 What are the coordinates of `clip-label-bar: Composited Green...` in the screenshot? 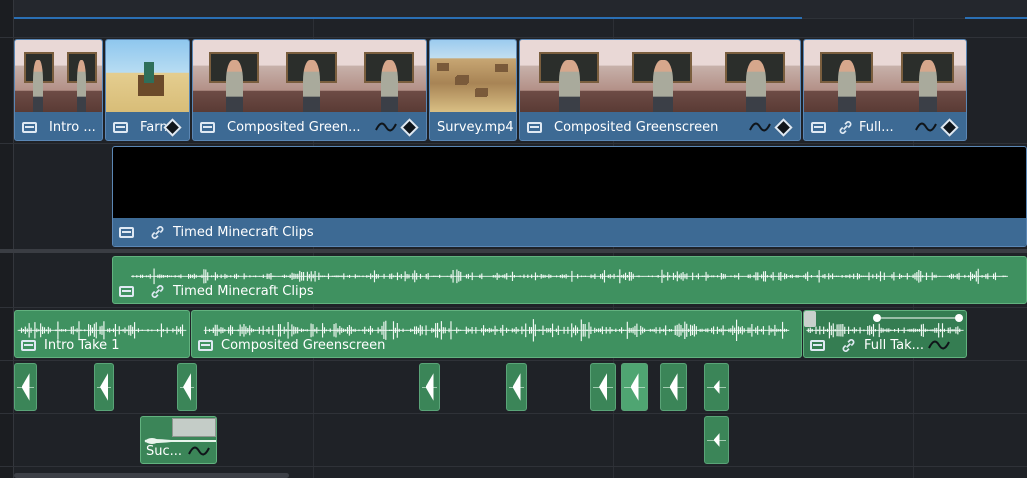 It's located at (309, 127).